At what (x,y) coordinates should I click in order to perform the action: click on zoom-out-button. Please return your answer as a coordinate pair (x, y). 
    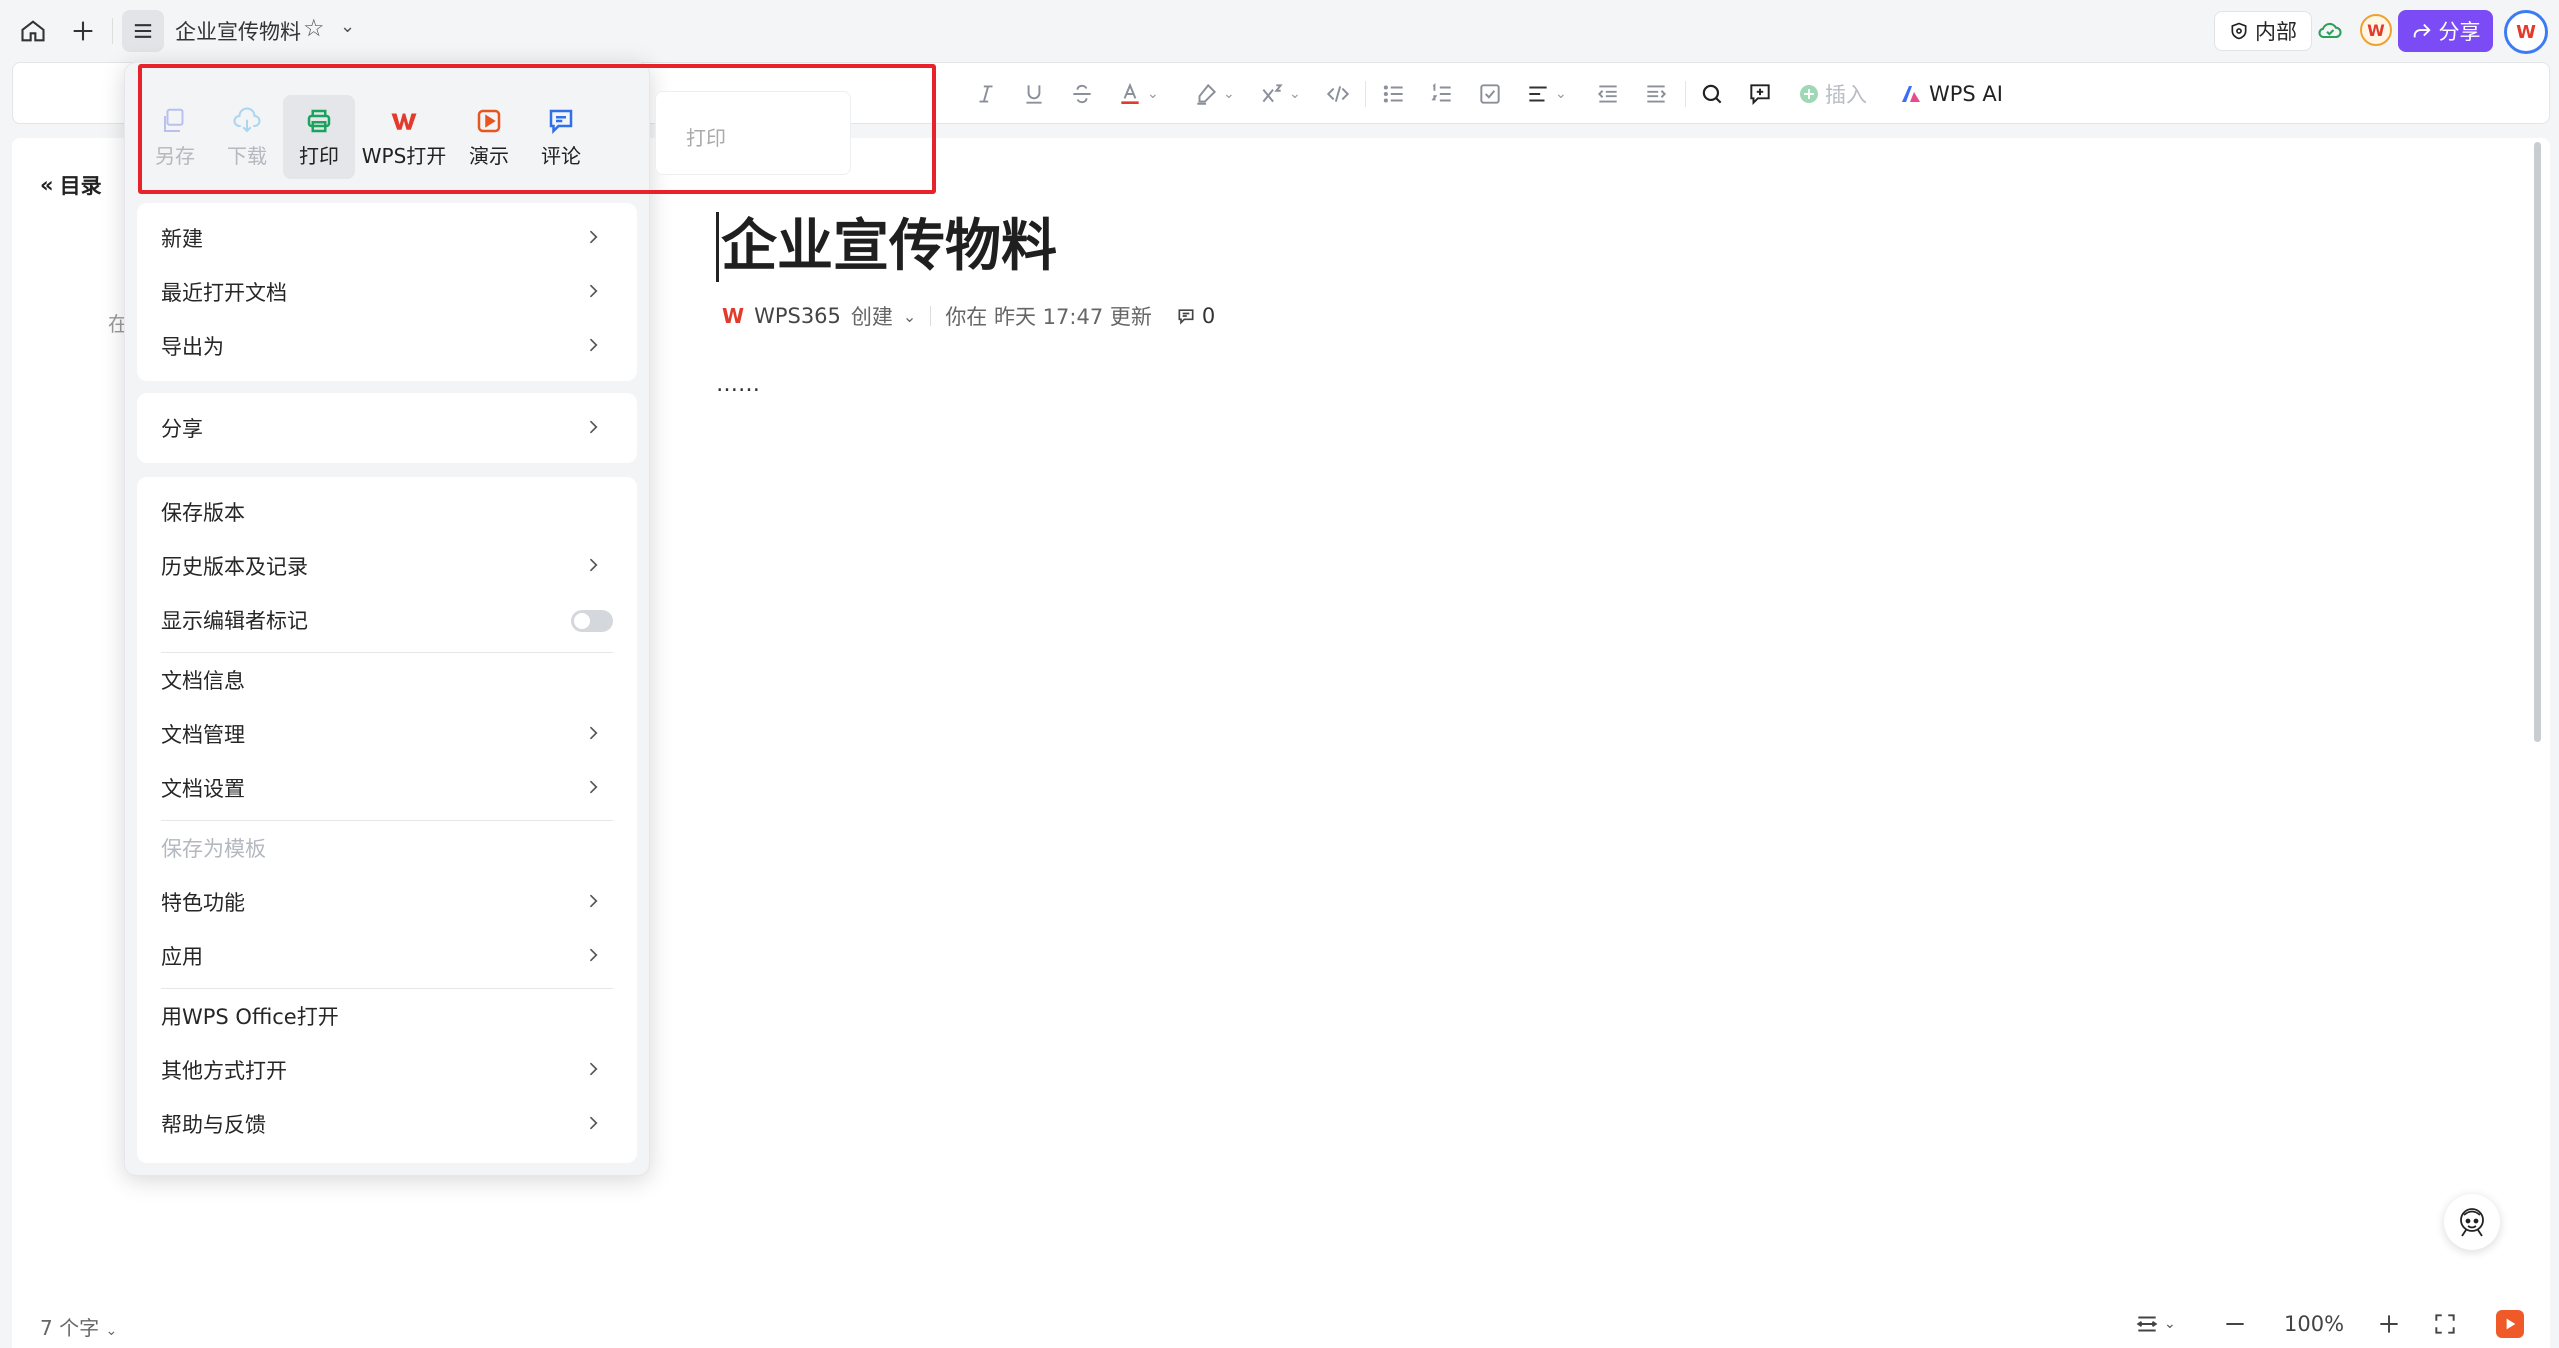
    Looking at the image, I should click on (2235, 1324).